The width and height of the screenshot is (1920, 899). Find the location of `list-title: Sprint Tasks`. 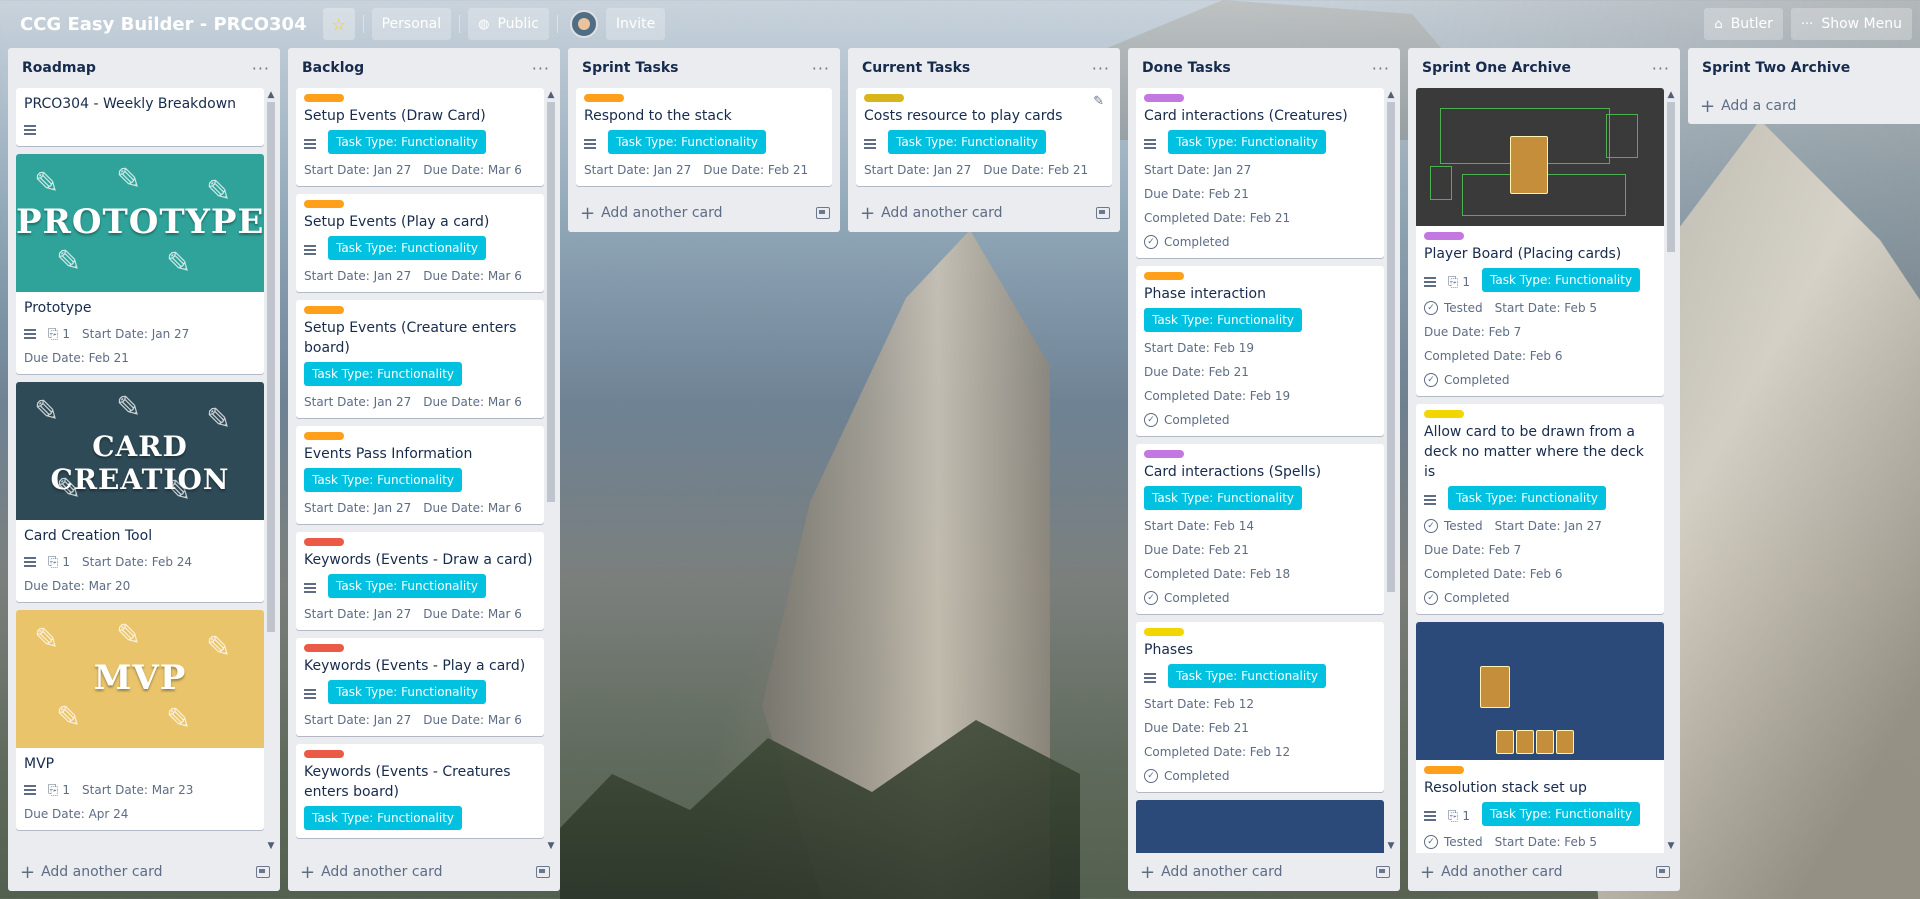

list-title: Sprint Tasks is located at coordinates (630, 68).